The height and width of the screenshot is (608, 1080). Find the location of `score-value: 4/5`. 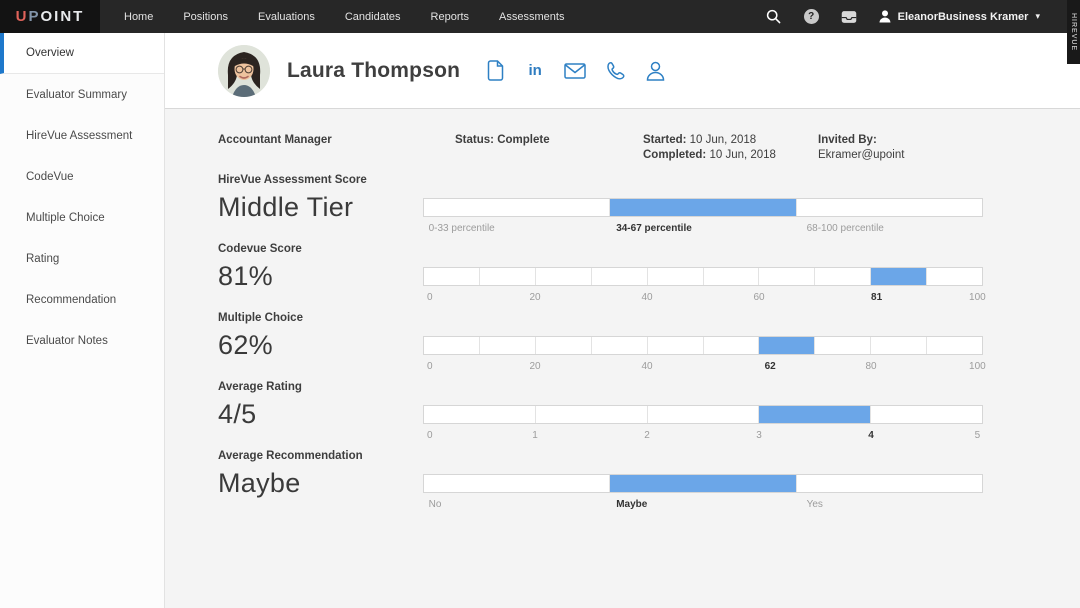

score-value: 4/5 is located at coordinates (237, 414).